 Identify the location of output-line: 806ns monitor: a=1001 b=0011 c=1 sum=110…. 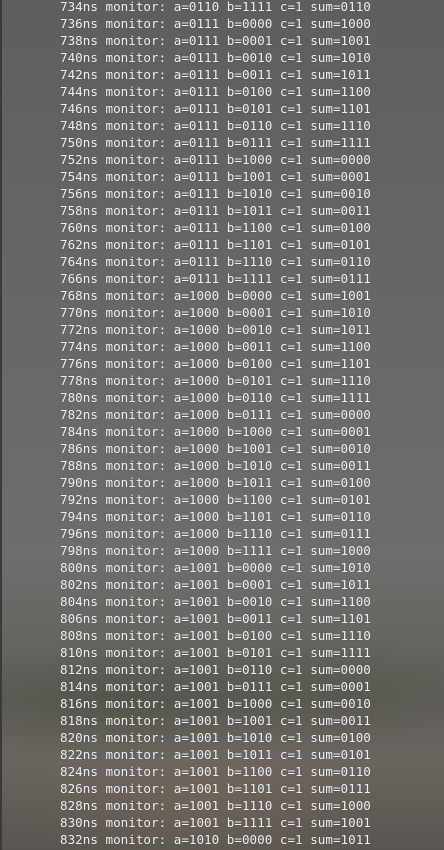
(215, 618).